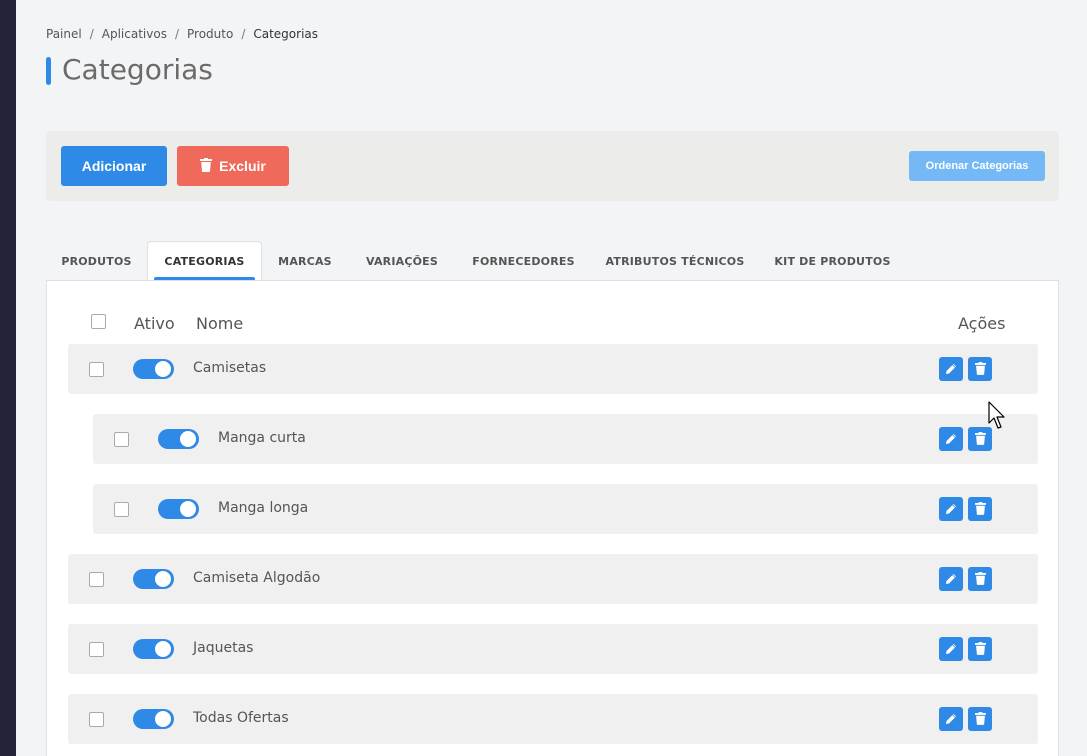 The height and width of the screenshot is (756, 1087). What do you see at coordinates (286, 34) in the screenshot?
I see `breadcrumb-item-current: Categorias` at bounding box center [286, 34].